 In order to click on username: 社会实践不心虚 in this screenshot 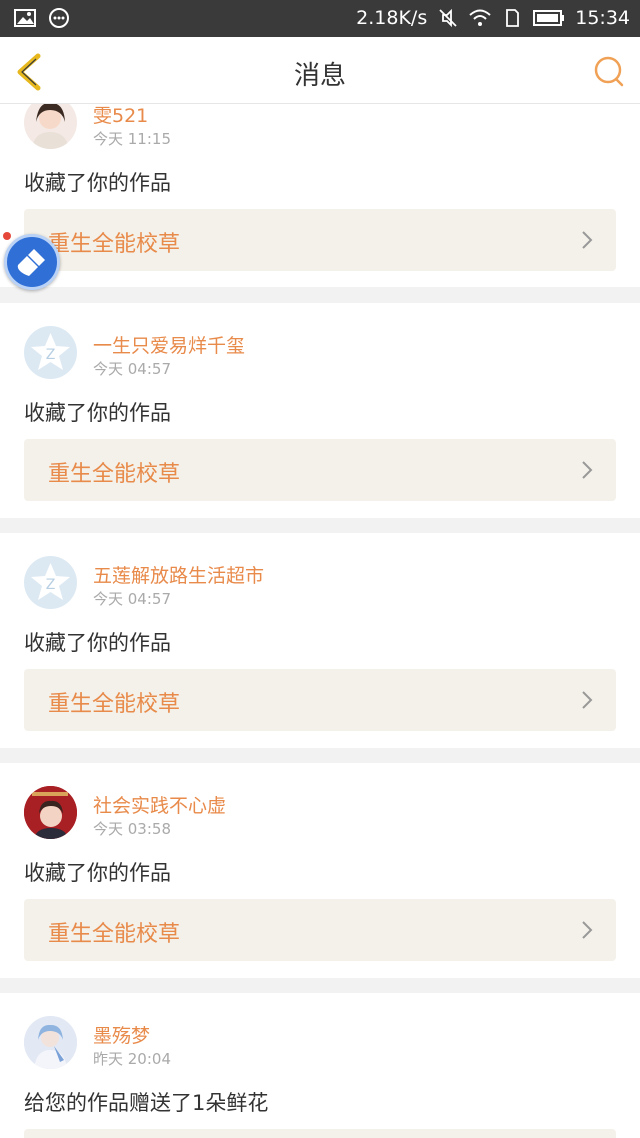, I will do `click(159, 804)`.